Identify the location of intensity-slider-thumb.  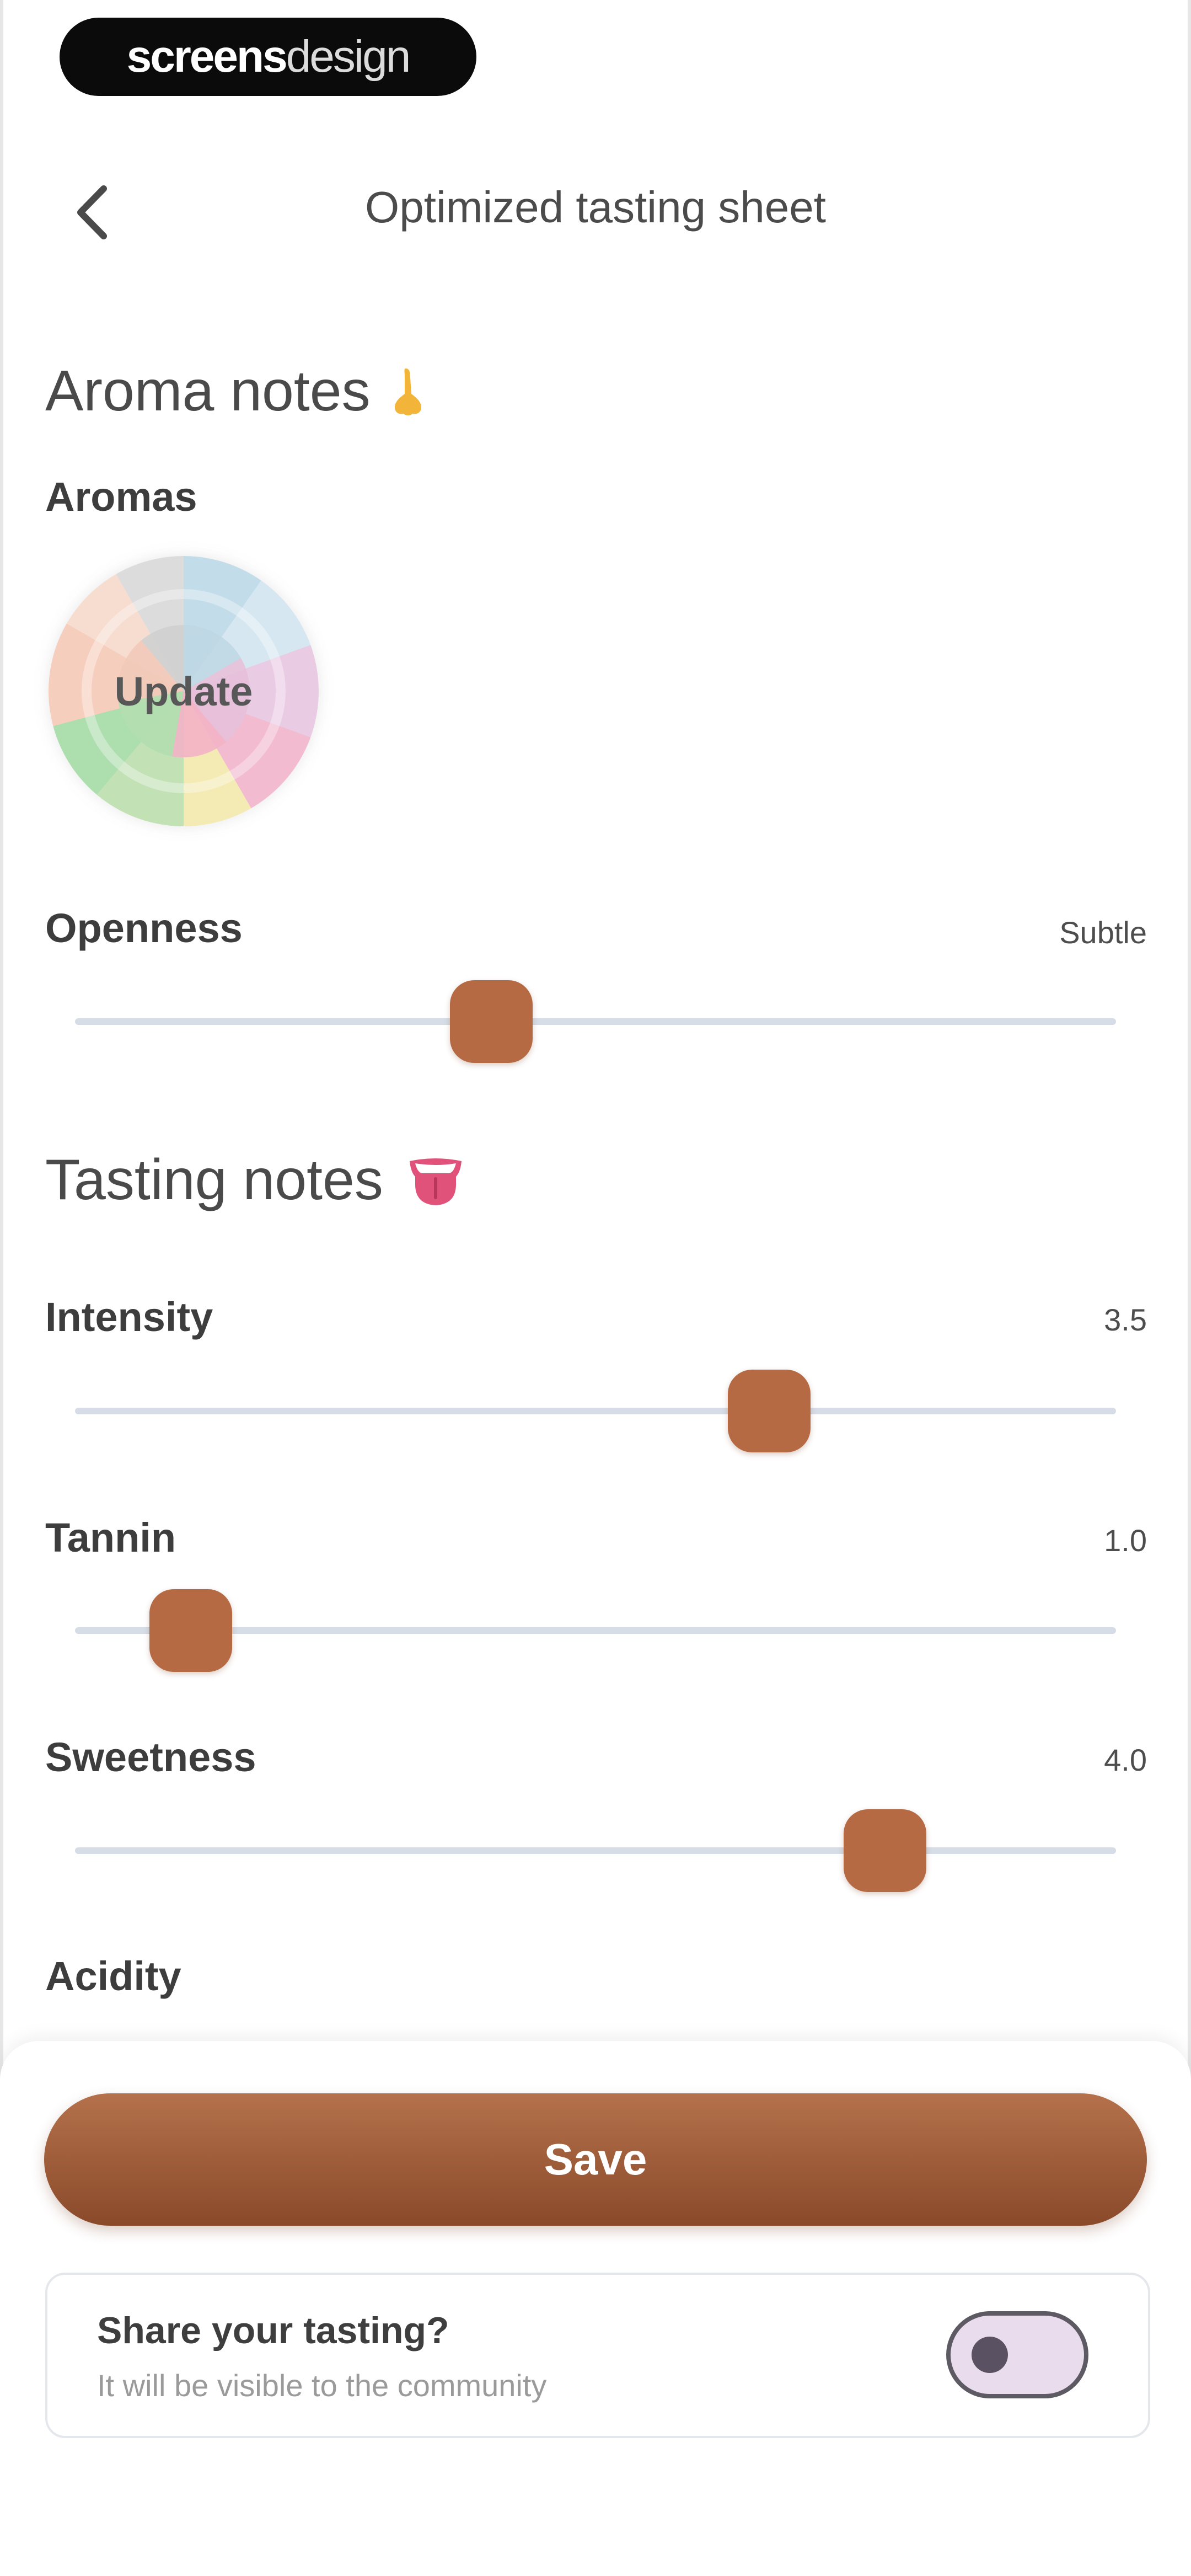
(770, 1411).